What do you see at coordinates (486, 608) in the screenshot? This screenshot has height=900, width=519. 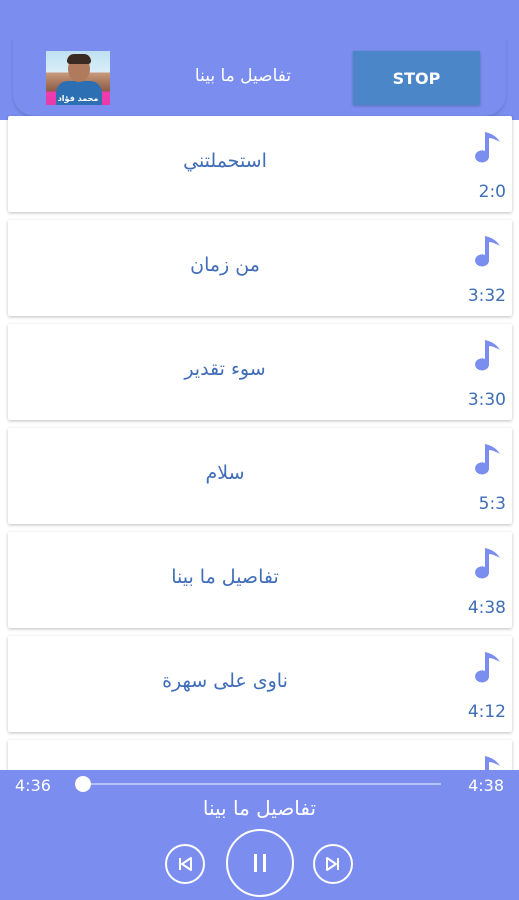 I see `song-duration: 4:38` at bounding box center [486, 608].